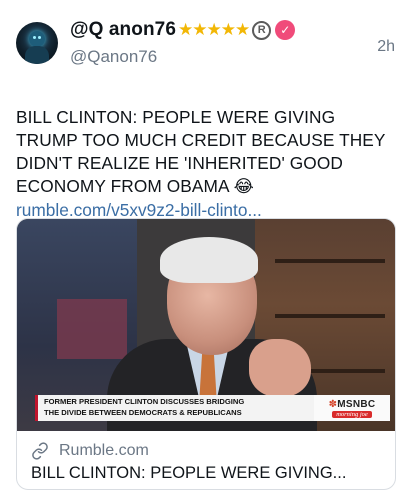  Describe the element at coordinates (333, 404) in the screenshot. I see `peacock-icon: ✽` at that location.